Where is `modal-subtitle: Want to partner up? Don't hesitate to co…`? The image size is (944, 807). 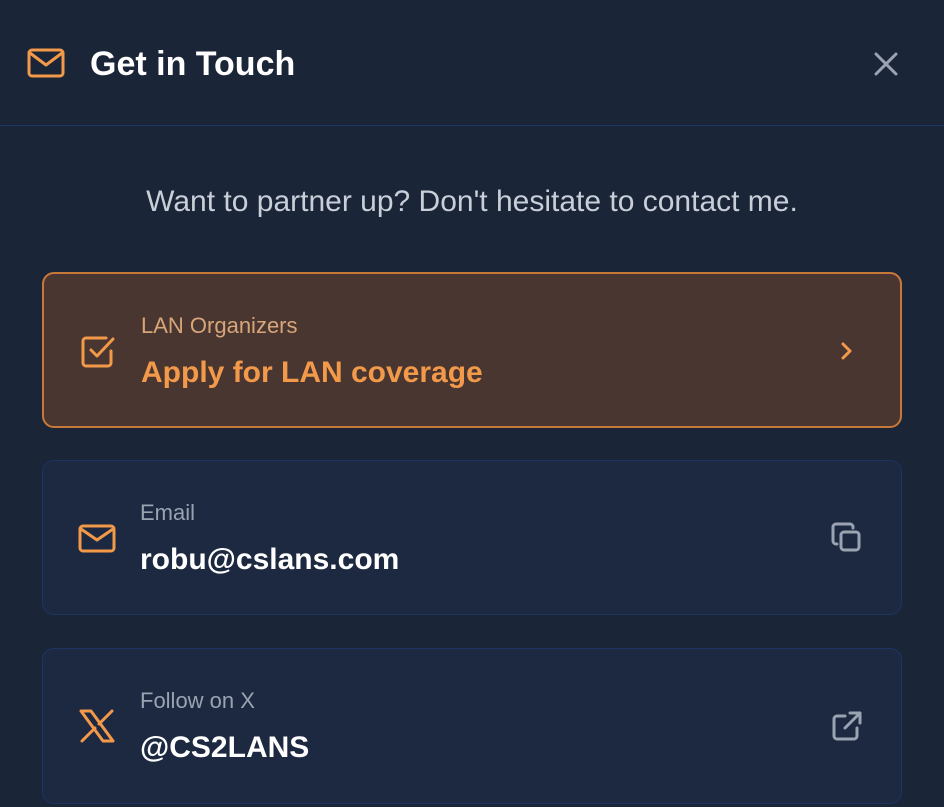 modal-subtitle: Want to partner up? Don't hesitate to co… is located at coordinates (472, 201).